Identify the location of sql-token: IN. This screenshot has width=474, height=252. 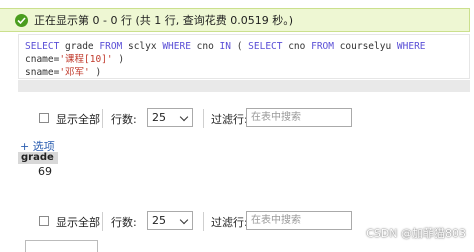
(225, 46).